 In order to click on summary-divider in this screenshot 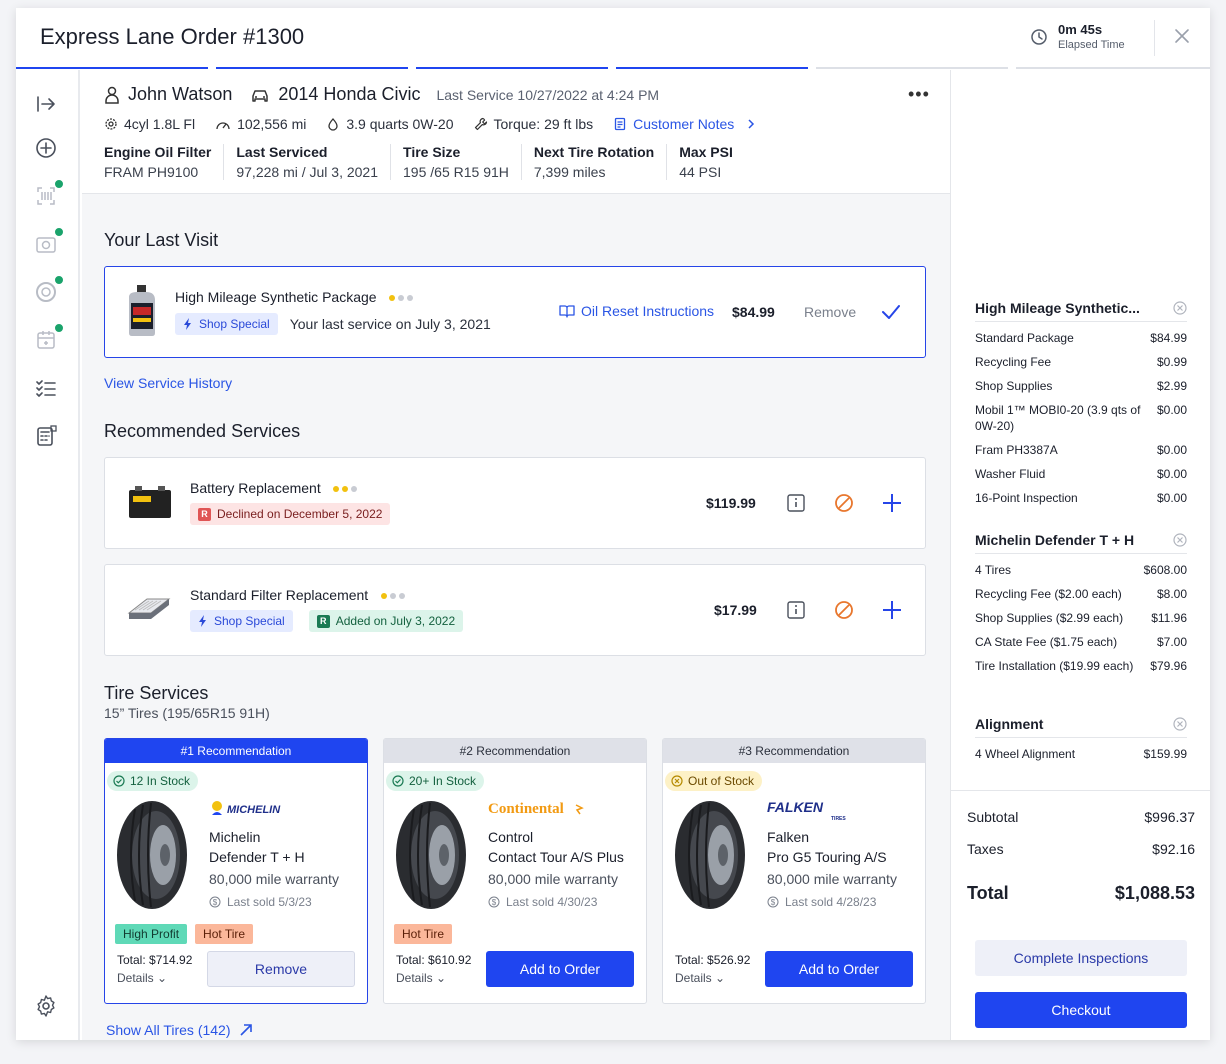, I will do `click(1080, 790)`.